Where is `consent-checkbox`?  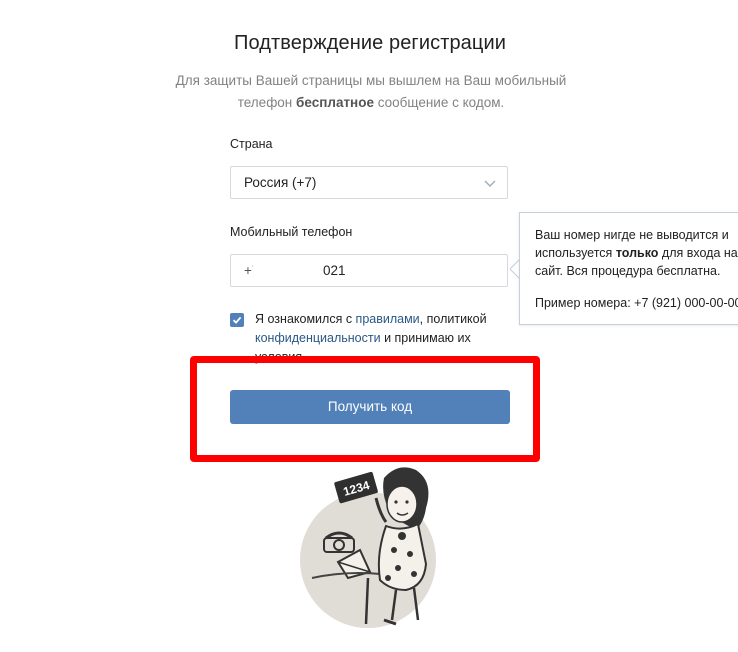 consent-checkbox is located at coordinates (237, 320).